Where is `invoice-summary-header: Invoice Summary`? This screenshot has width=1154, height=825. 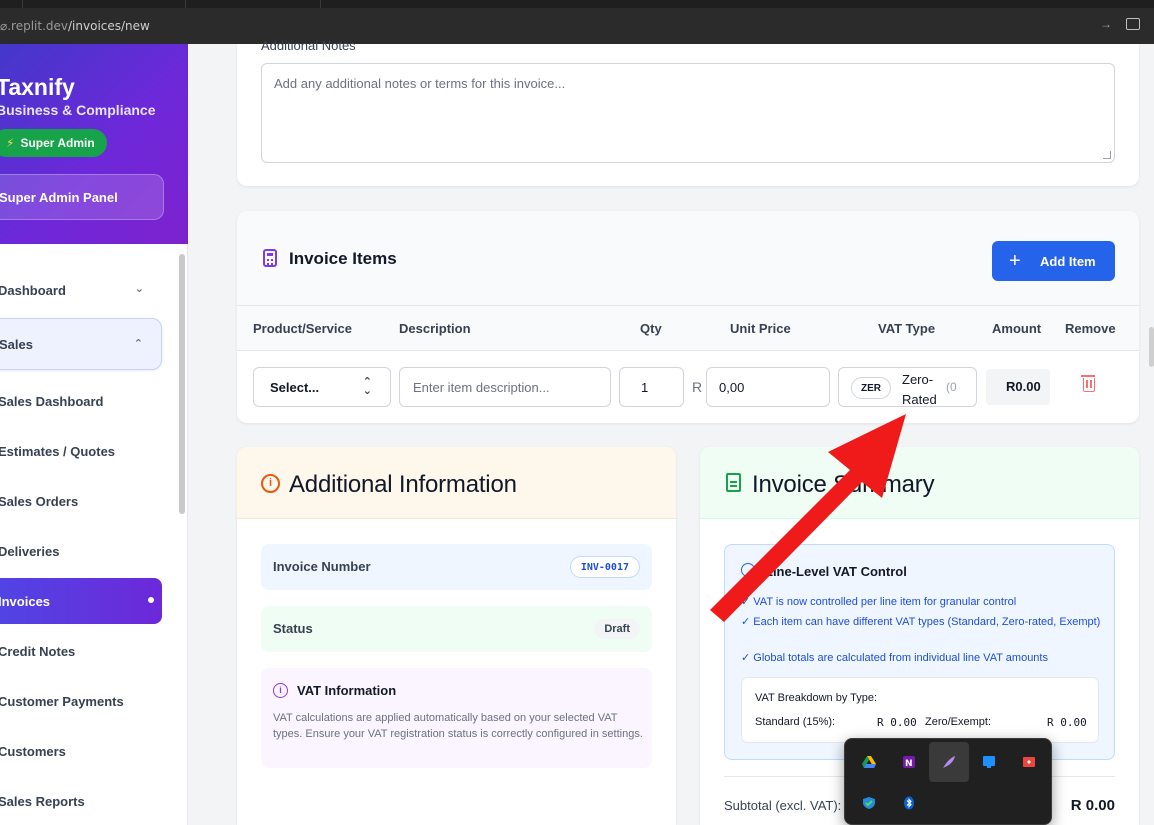 invoice-summary-header: Invoice Summary is located at coordinates (919, 483).